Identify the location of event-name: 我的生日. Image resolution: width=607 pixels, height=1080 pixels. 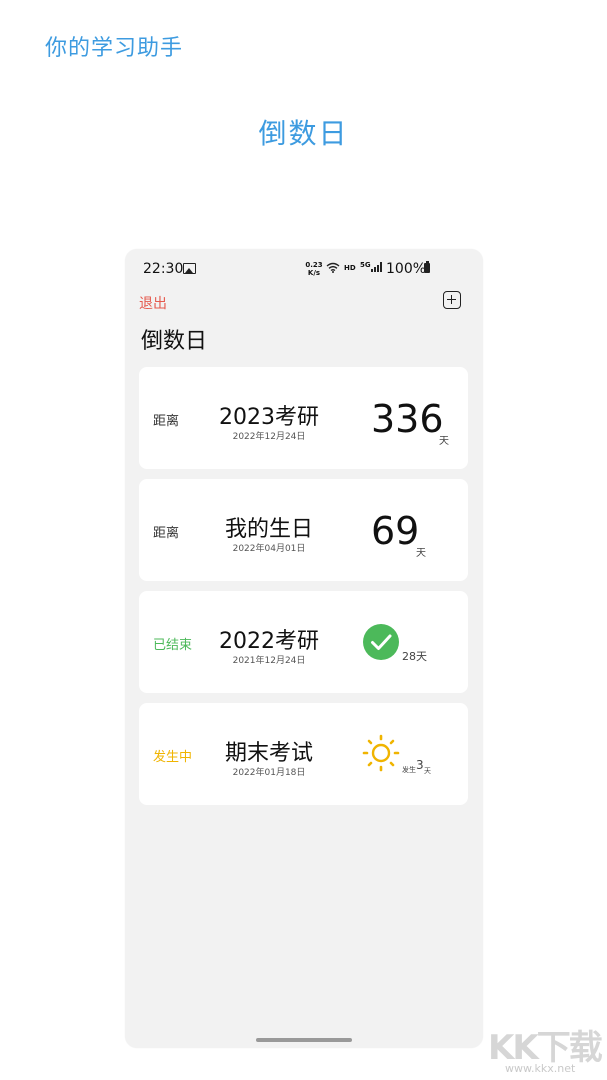
(268, 529).